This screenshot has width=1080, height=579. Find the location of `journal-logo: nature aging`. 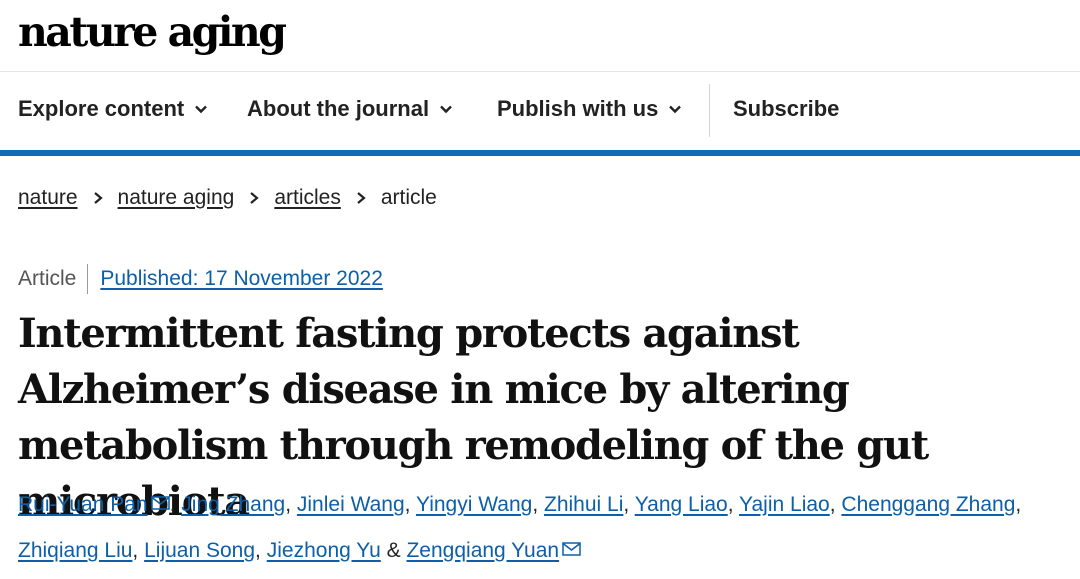

journal-logo: nature aging is located at coordinates (152, 32).